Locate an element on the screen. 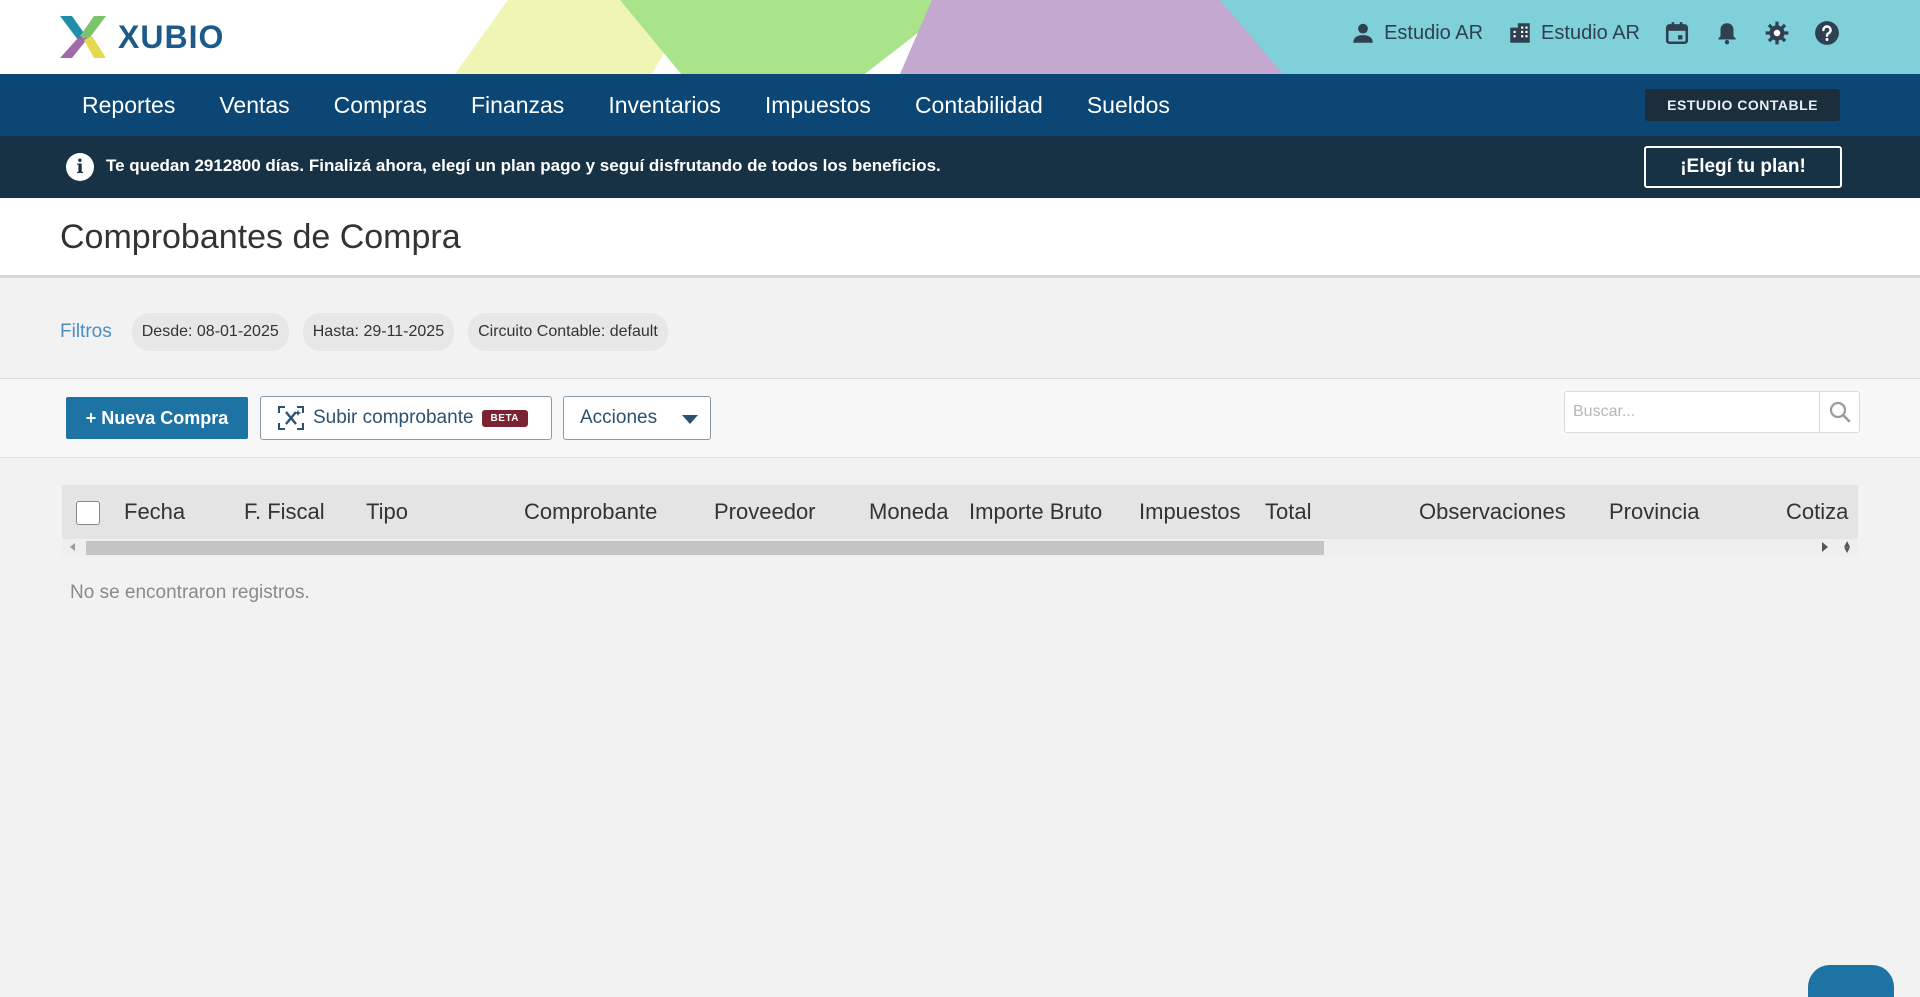 This screenshot has width=1920, height=997. company-label: Estudio AR is located at coordinates (1590, 32).